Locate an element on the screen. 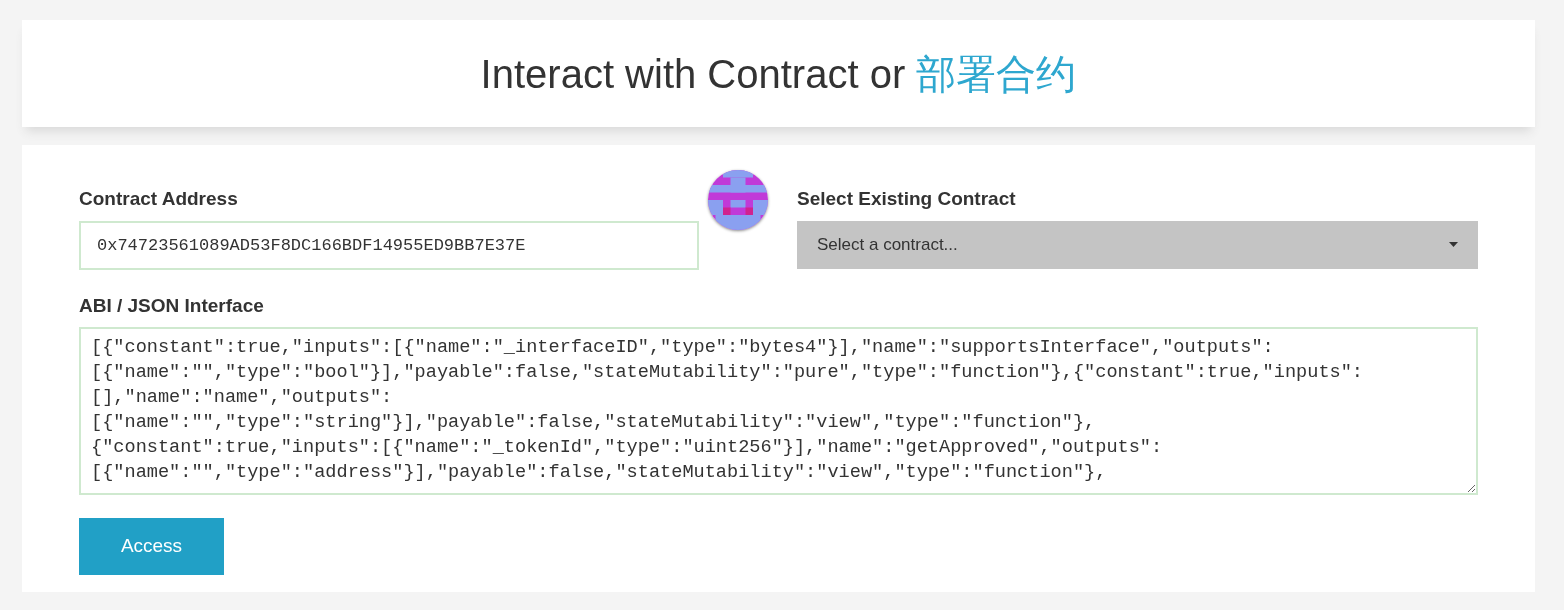  field-label: ABI / JSON Interface is located at coordinates (172, 305).